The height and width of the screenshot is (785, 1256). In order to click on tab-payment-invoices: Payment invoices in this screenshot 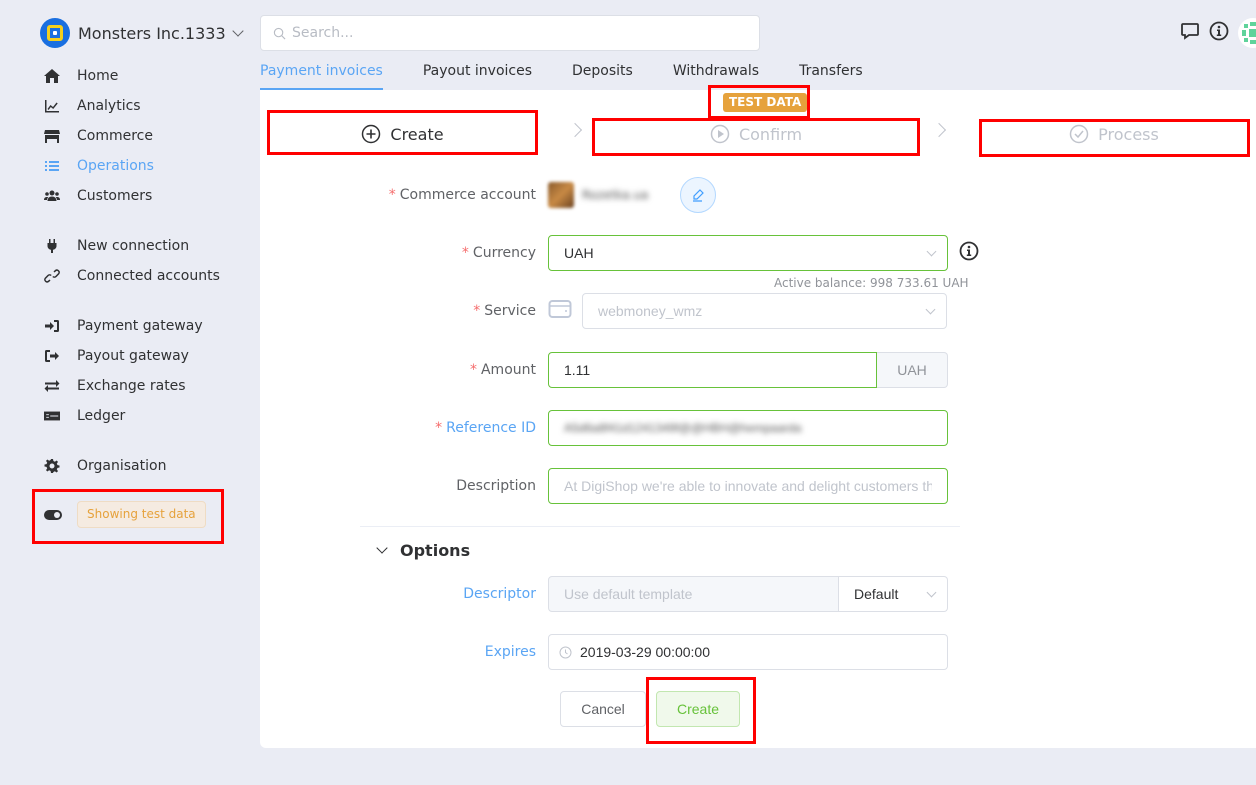, I will do `click(321, 75)`.